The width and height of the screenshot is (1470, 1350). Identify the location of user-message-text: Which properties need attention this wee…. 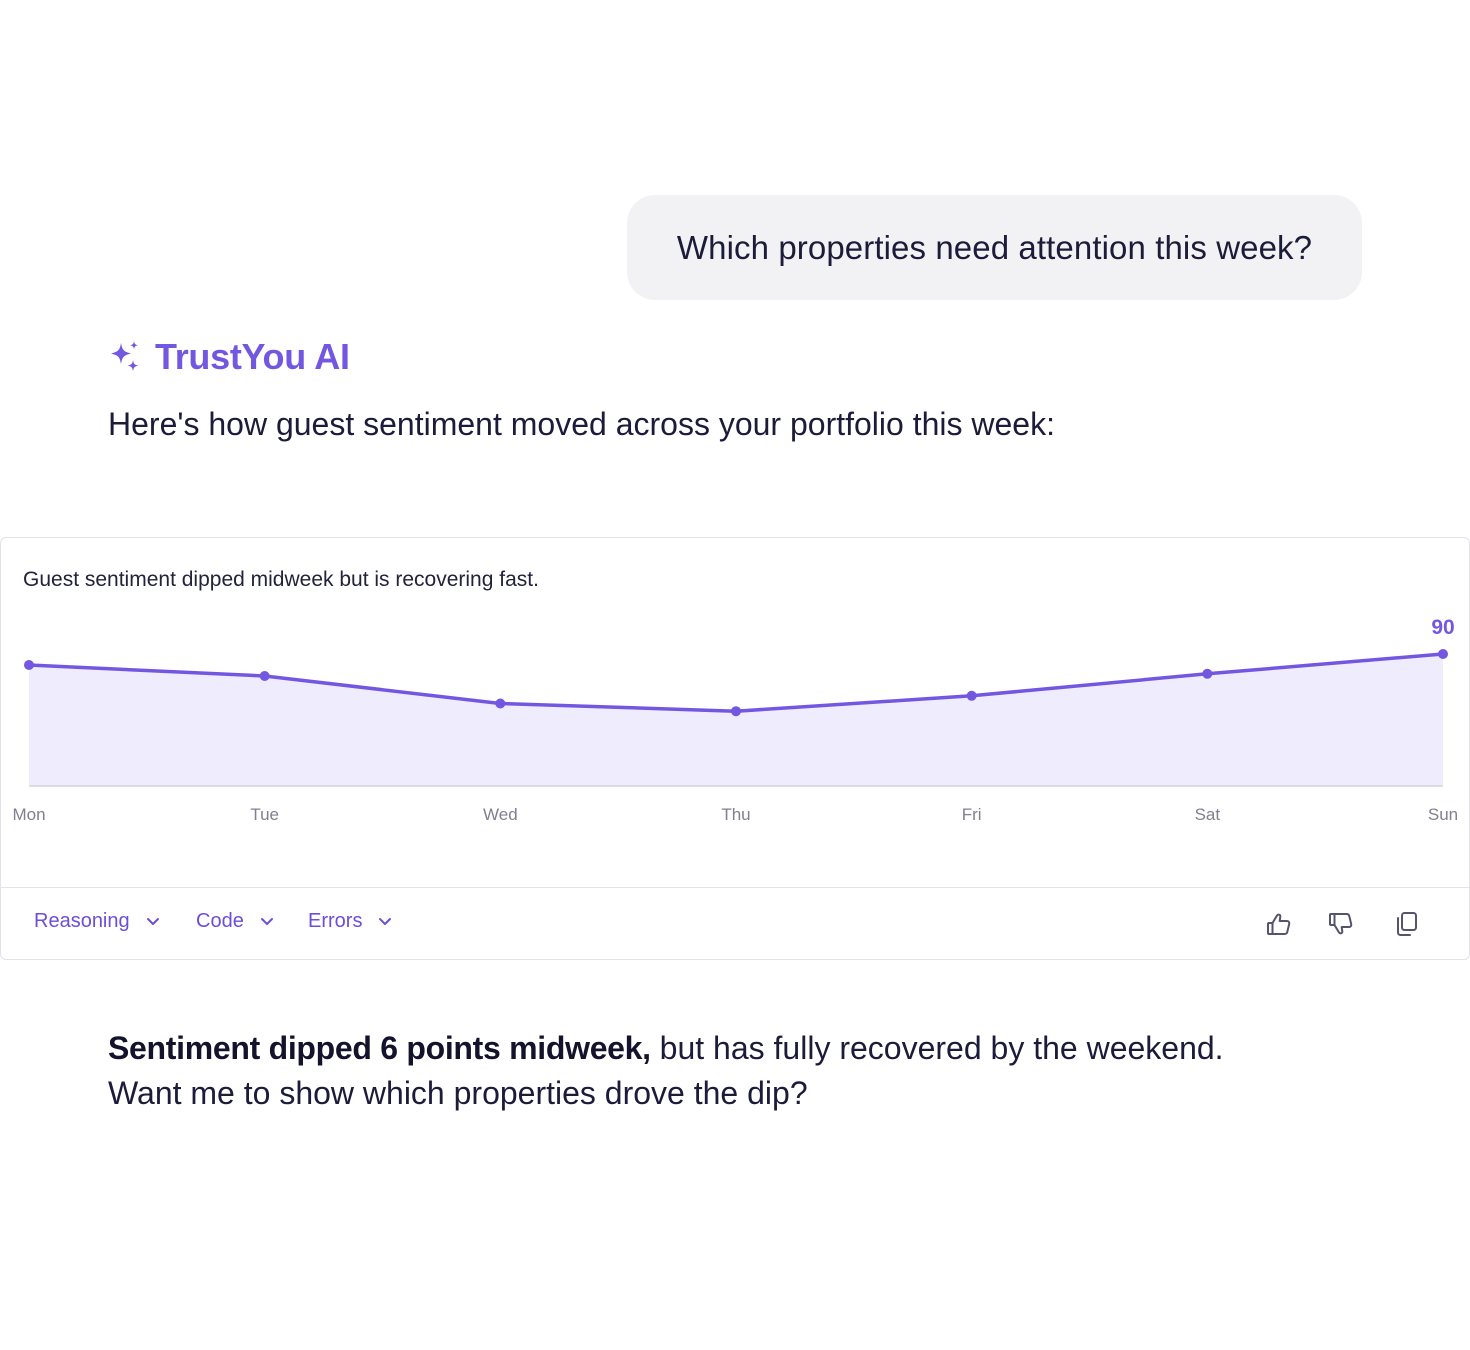
(994, 247).